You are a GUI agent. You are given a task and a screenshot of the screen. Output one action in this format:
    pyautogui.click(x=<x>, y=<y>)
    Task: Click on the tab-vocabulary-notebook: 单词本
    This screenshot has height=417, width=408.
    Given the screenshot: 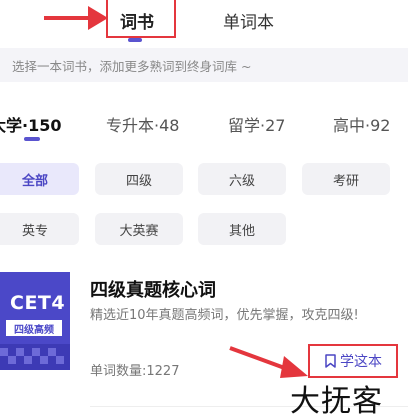 What is the action you would take?
    pyautogui.click(x=248, y=20)
    